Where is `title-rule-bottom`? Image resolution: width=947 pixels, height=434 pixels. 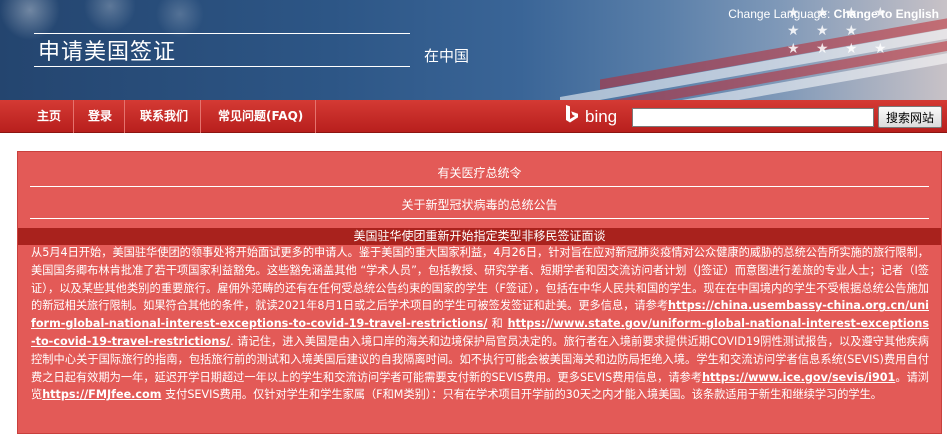
title-rule-bottom is located at coordinates (222, 66).